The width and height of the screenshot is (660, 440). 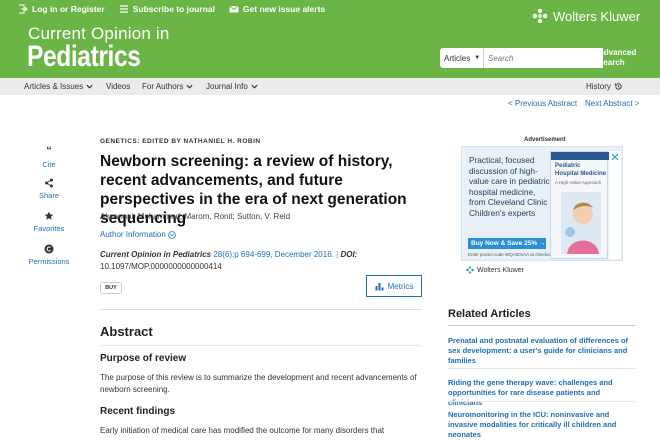 What do you see at coordinates (489, 314) in the screenshot?
I see `related-articles-heading: Related Articles` at bounding box center [489, 314].